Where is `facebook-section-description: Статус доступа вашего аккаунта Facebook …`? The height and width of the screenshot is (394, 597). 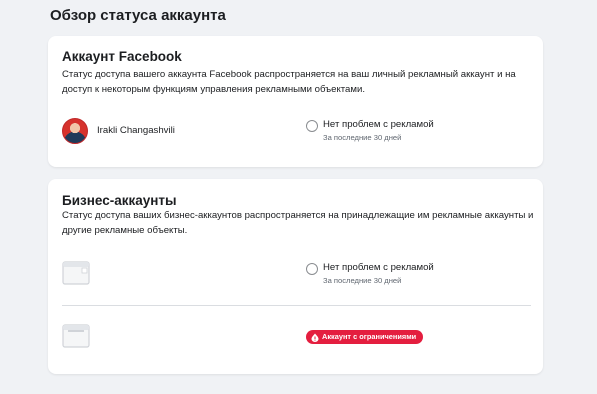
facebook-section-description: Статус доступа вашего аккаунта Facebook … is located at coordinates (289, 82).